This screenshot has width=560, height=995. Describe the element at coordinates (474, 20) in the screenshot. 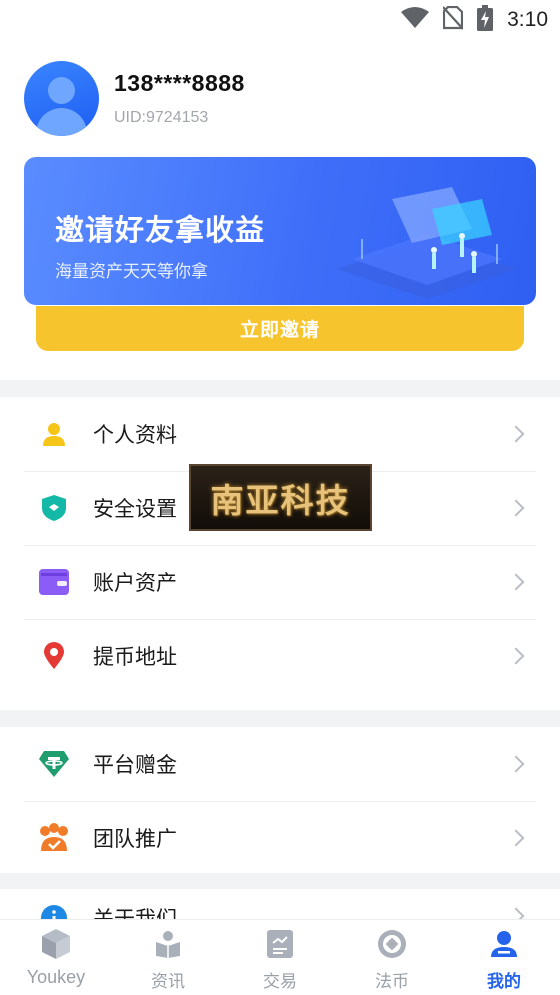

I see `status-icons: 3:10` at that location.